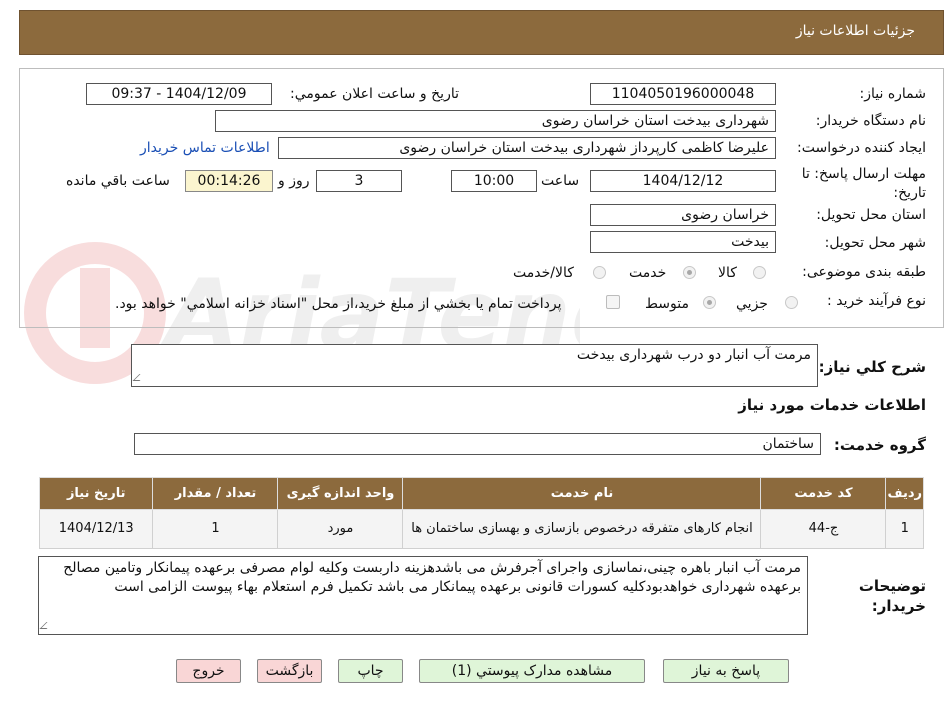 Image resolution: width=944 pixels, height=703 pixels. Describe the element at coordinates (683, 94) in the screenshot. I see `need-number-field: 1104050196000048` at that location.